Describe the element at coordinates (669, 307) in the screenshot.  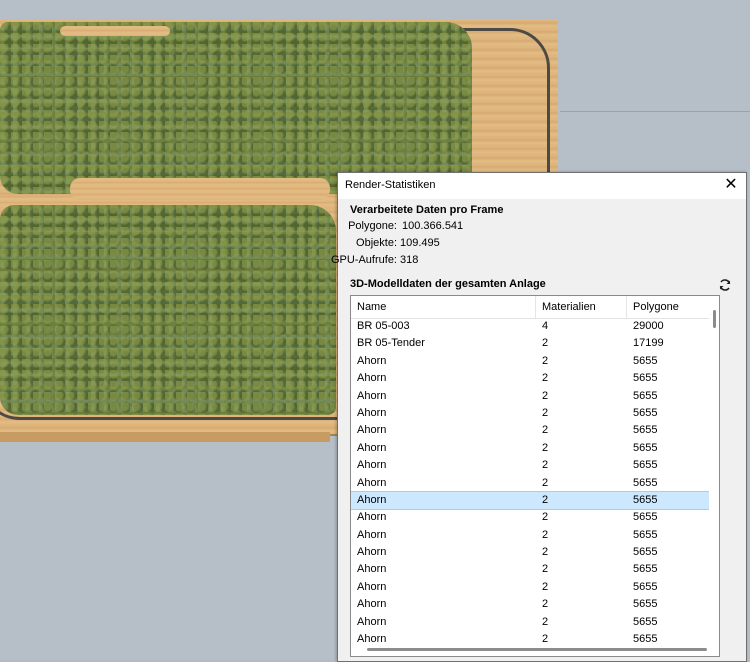
I see `column-header-polygons: Polygone` at that location.